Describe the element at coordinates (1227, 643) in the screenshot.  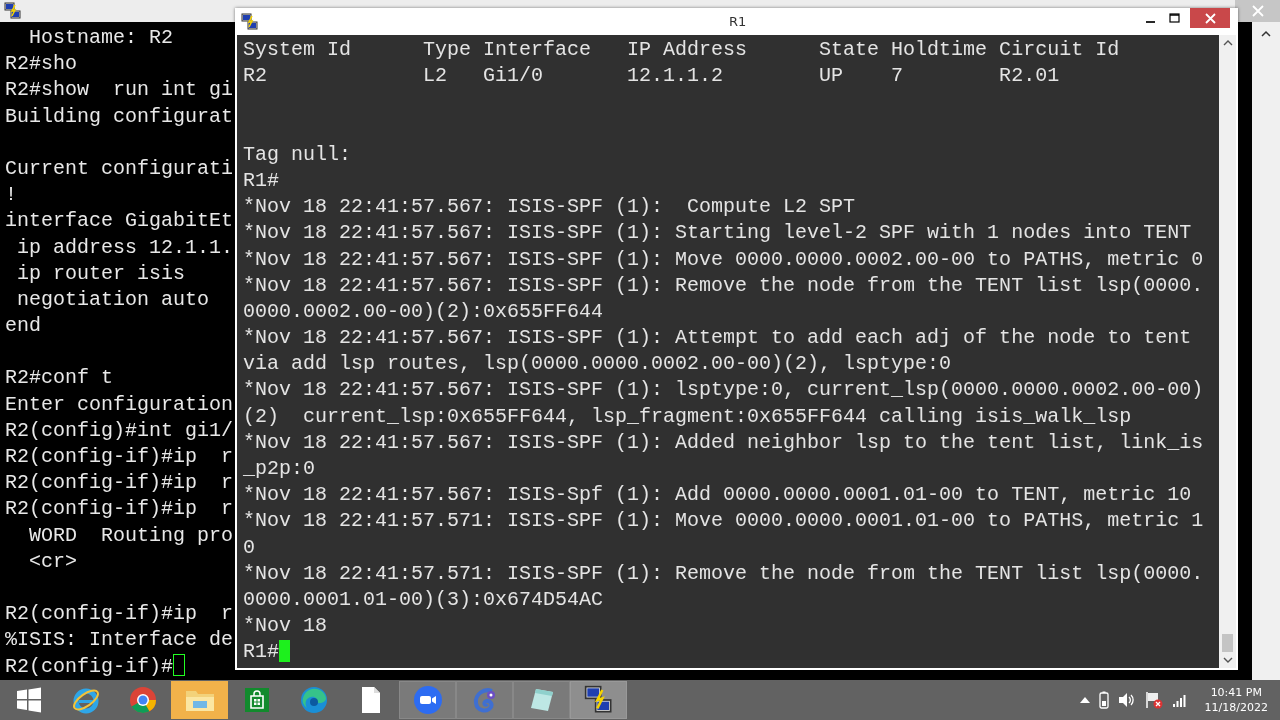
I see `scrollbar-thumb` at that location.